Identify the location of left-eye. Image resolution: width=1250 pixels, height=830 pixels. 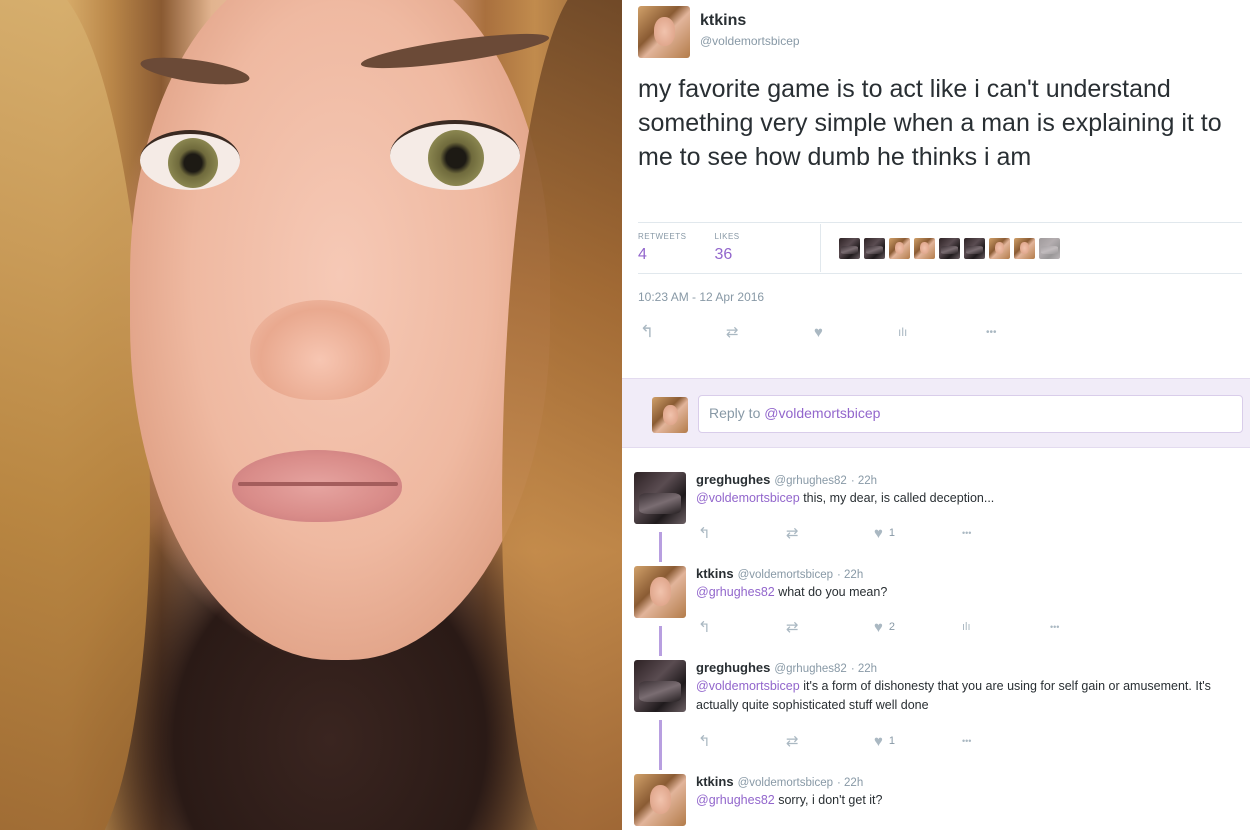
(190, 160).